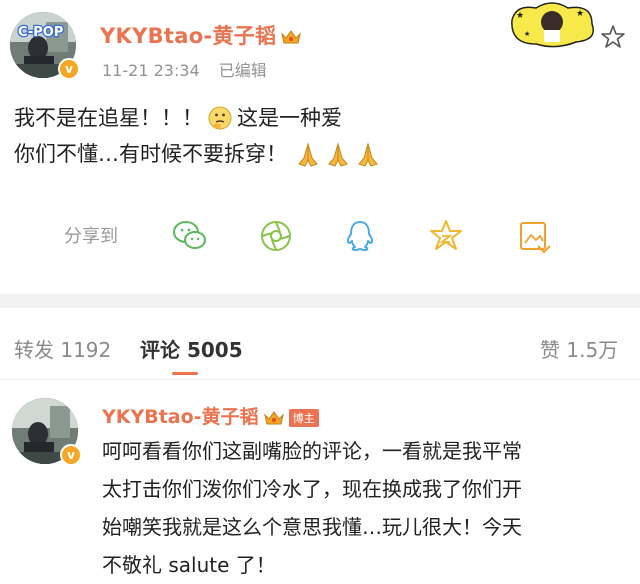 This screenshot has width=640, height=584. I want to click on thinking-face-emoji-icon, so click(220, 118).